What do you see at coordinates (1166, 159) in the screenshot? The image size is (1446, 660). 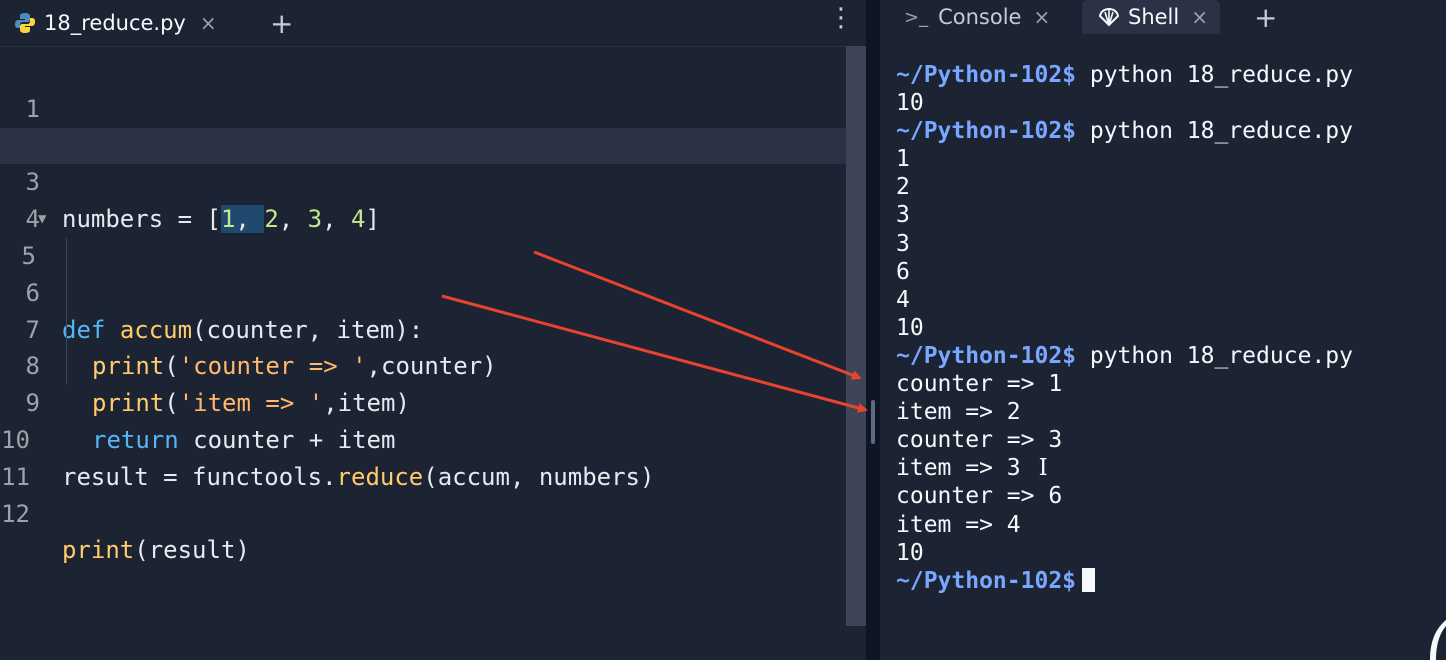 I see `terminal-output-line: 1` at bounding box center [1166, 159].